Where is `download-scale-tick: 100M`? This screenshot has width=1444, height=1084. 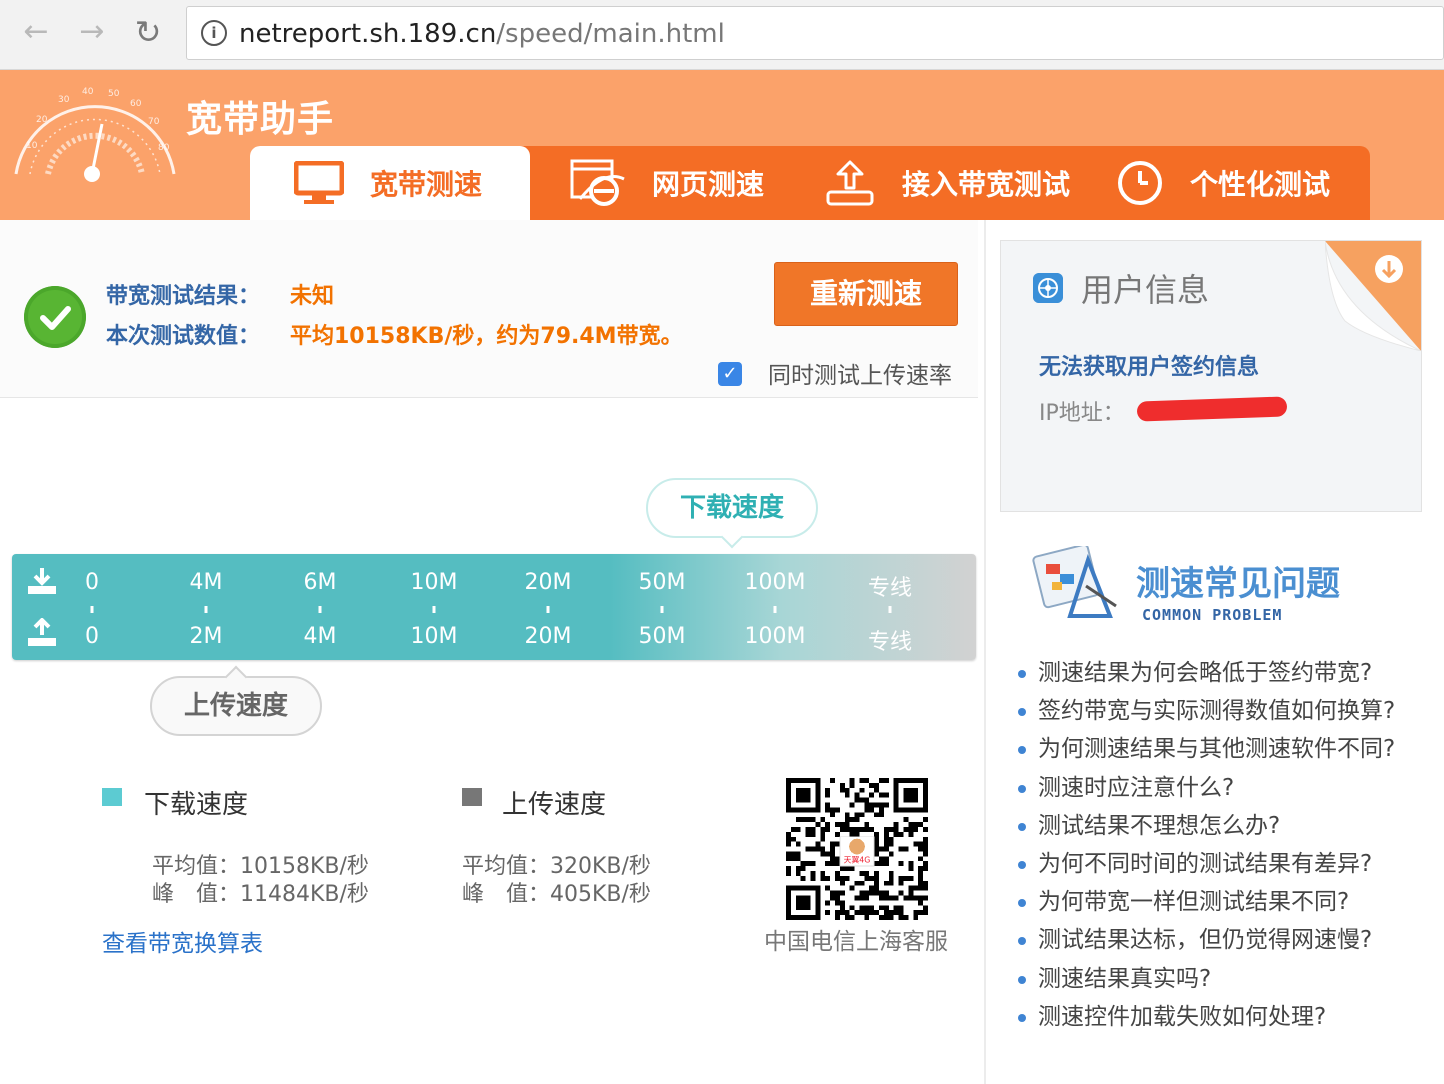 download-scale-tick: 100M is located at coordinates (775, 582).